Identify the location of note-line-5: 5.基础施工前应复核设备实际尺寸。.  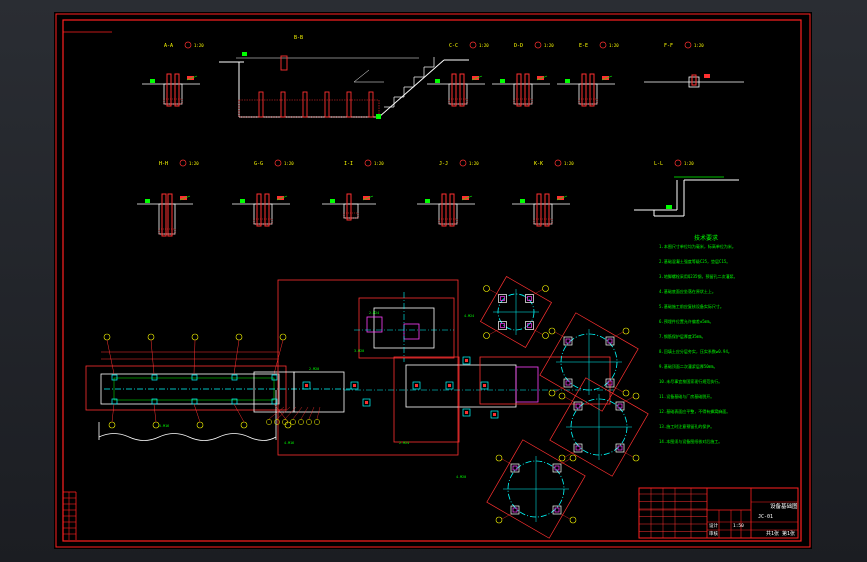
(691, 306).